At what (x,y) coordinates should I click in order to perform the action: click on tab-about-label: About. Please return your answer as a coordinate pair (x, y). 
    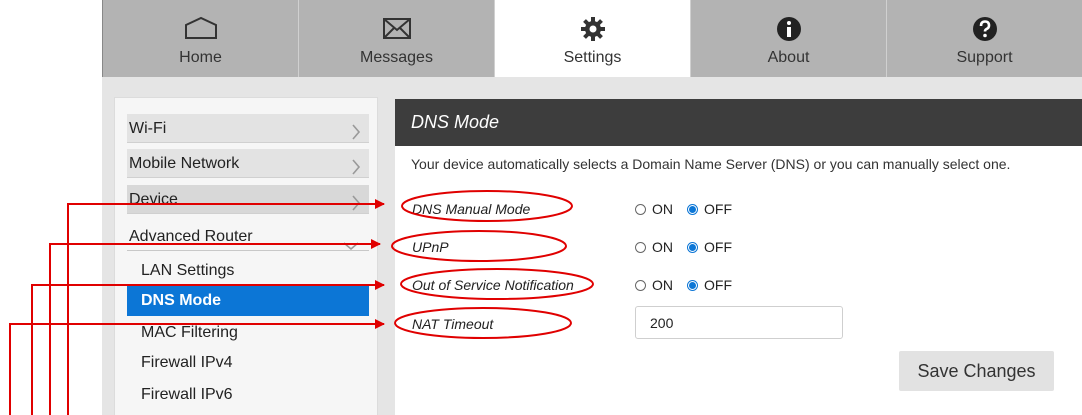
    Looking at the image, I should click on (788, 57).